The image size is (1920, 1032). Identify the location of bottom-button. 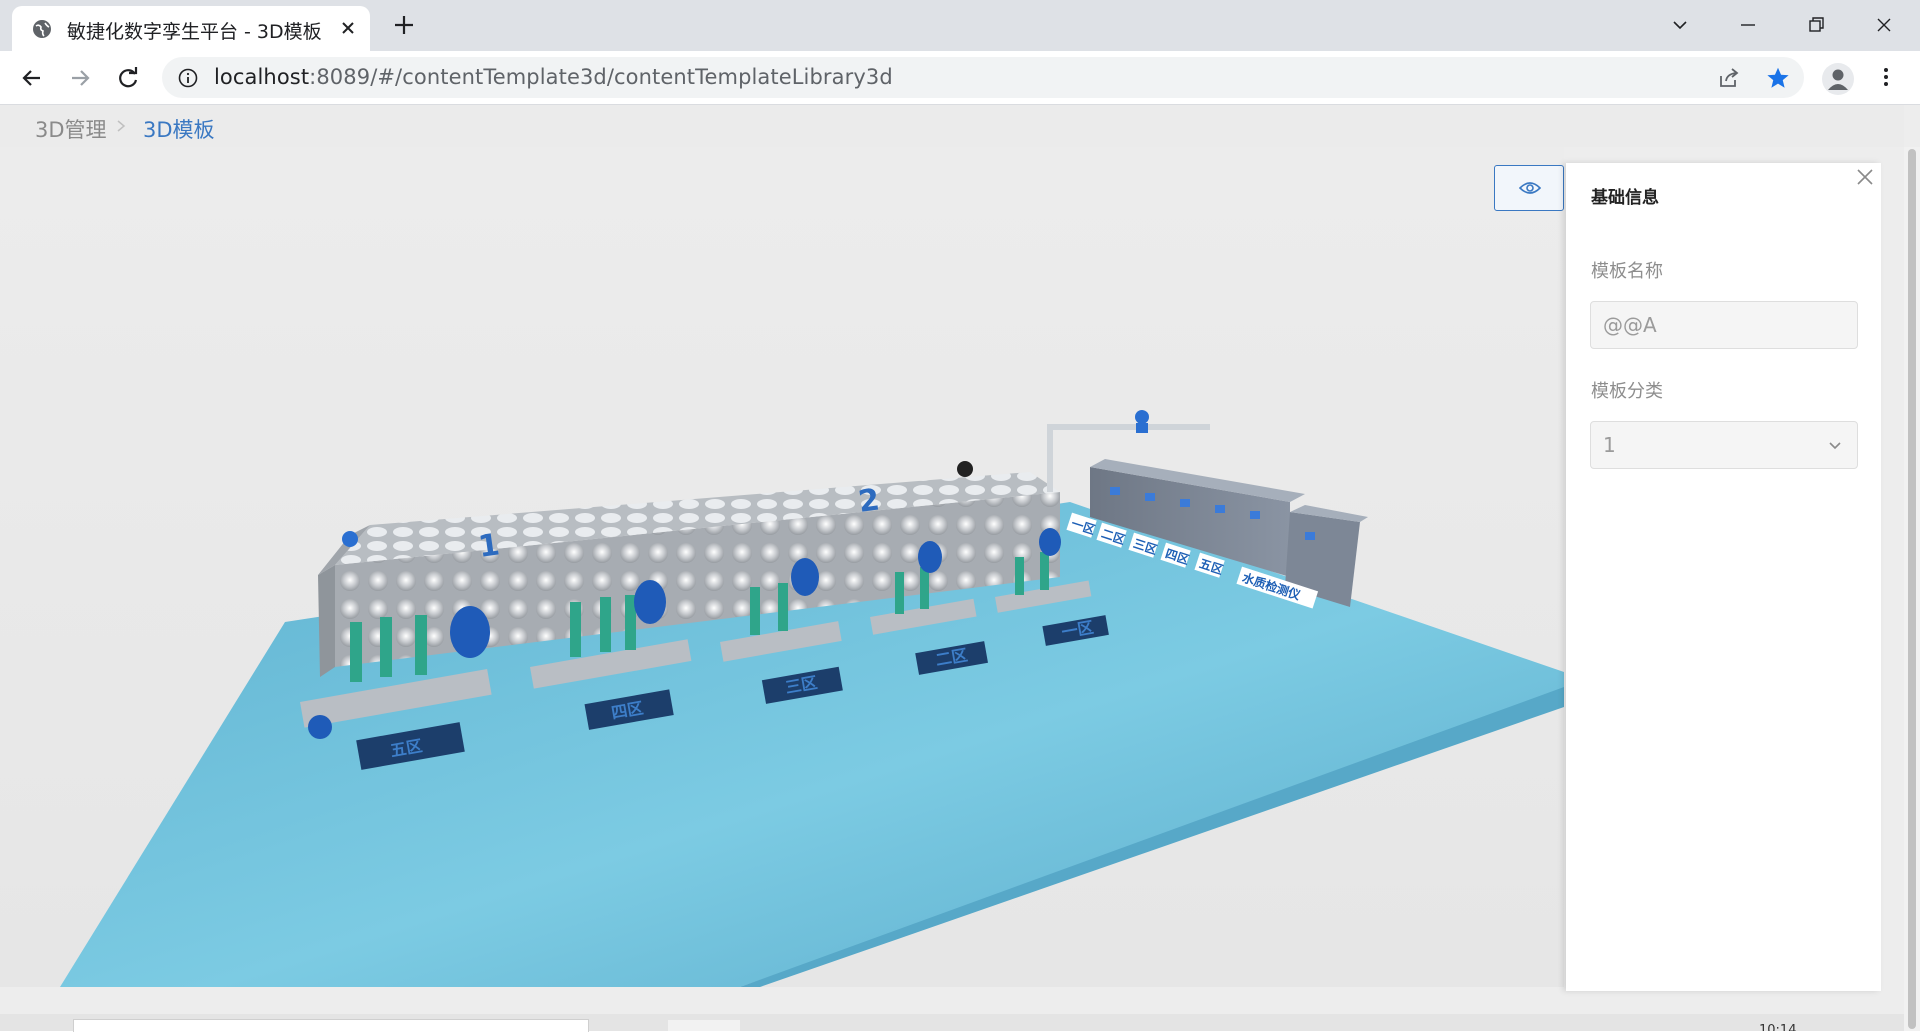
(704, 1025).